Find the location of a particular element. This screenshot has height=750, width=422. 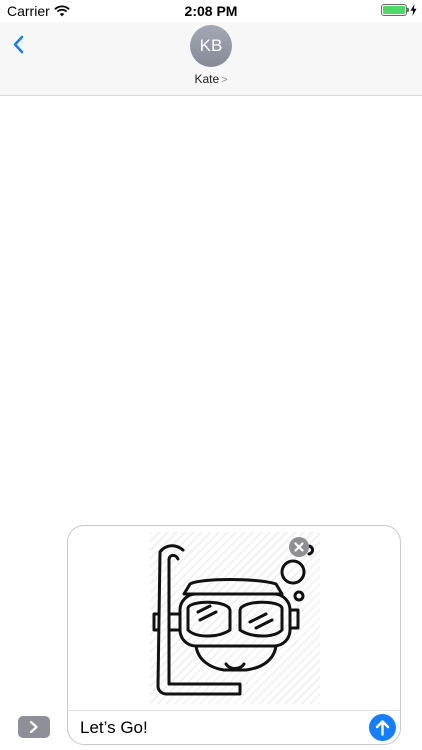

avatar: KB is located at coordinates (211, 46).